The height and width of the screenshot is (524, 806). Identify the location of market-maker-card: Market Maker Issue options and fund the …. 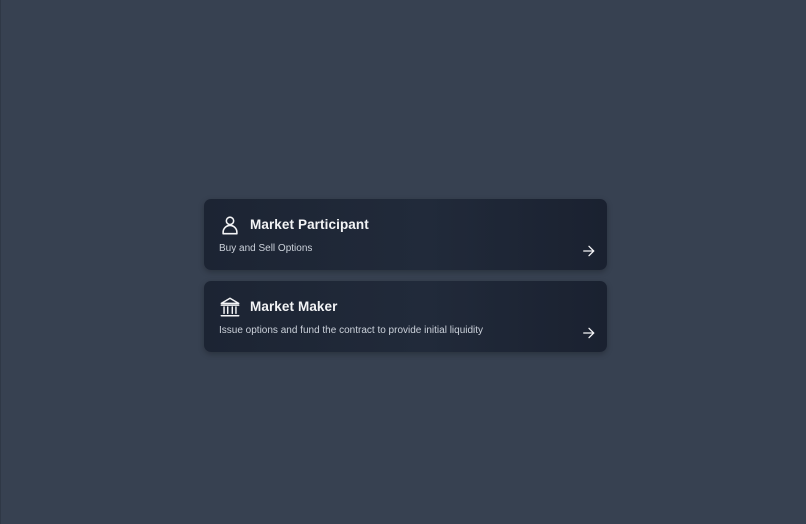
(405, 316).